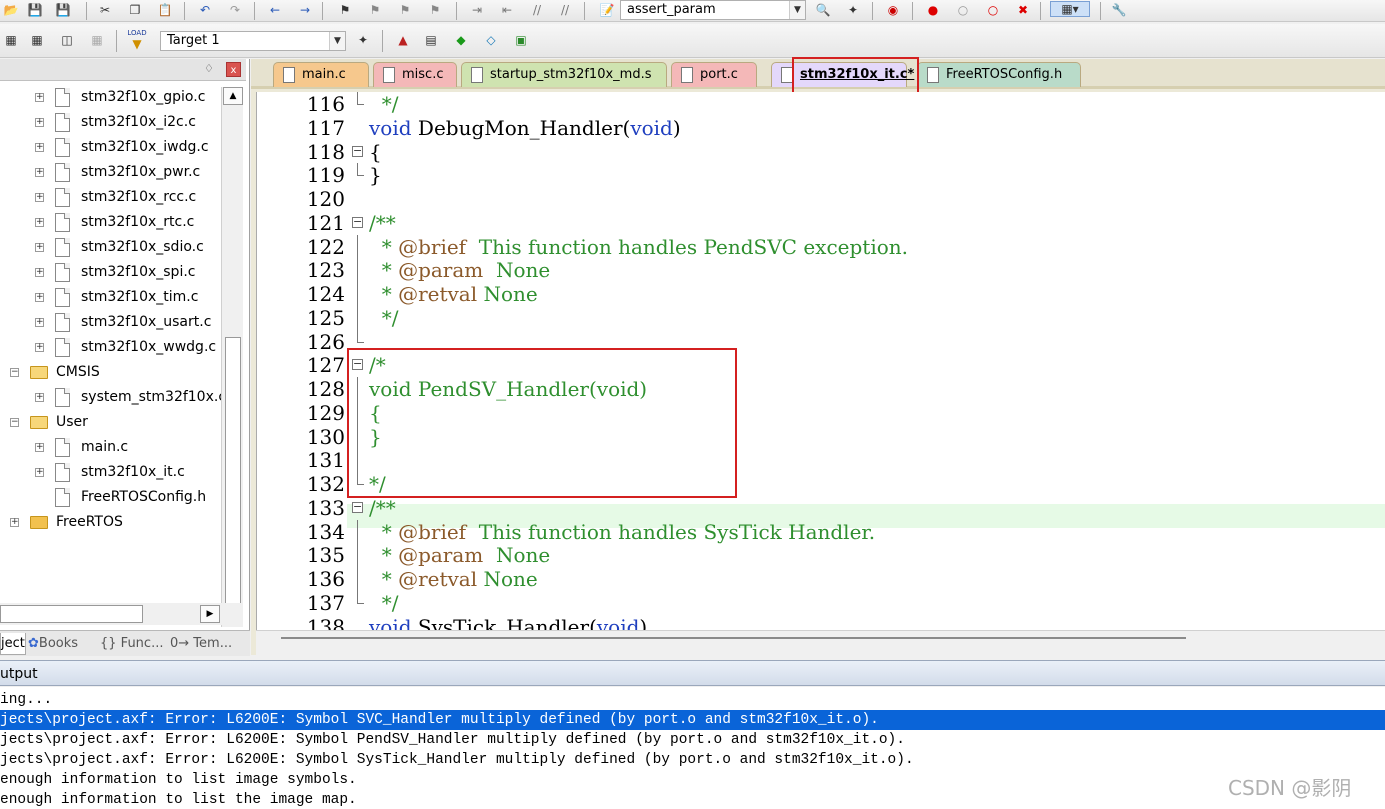 The image size is (1385, 809). I want to click on copy-icon: ❐, so click(135, 10).